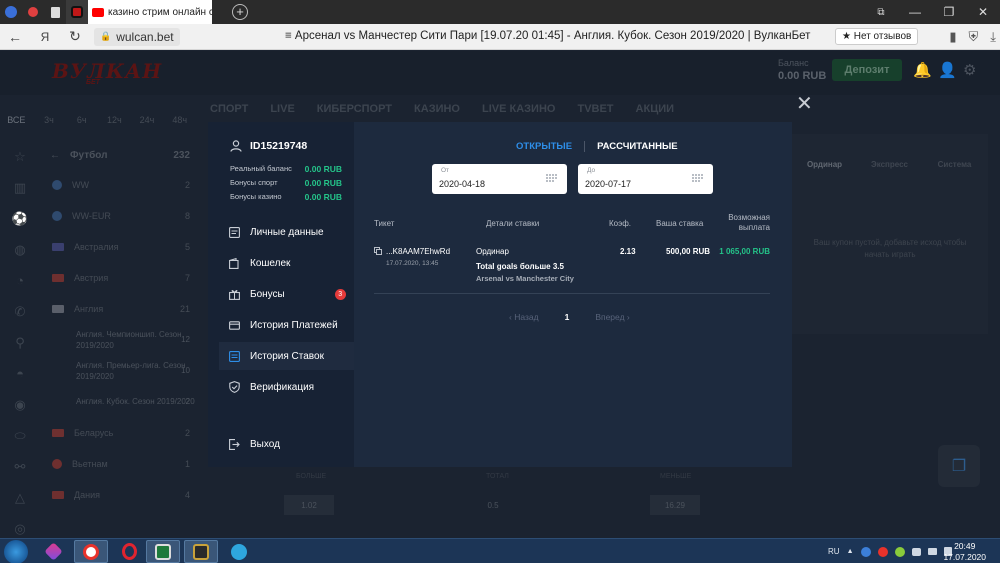 The width and height of the screenshot is (1000, 563). I want to click on bookmark-icon: ▮, so click(952, 37).